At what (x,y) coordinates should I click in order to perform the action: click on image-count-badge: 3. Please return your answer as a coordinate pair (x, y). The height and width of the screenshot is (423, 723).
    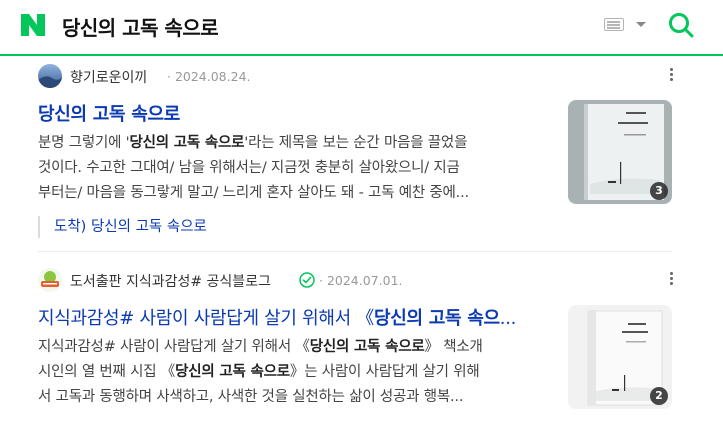
    Looking at the image, I should click on (659, 191).